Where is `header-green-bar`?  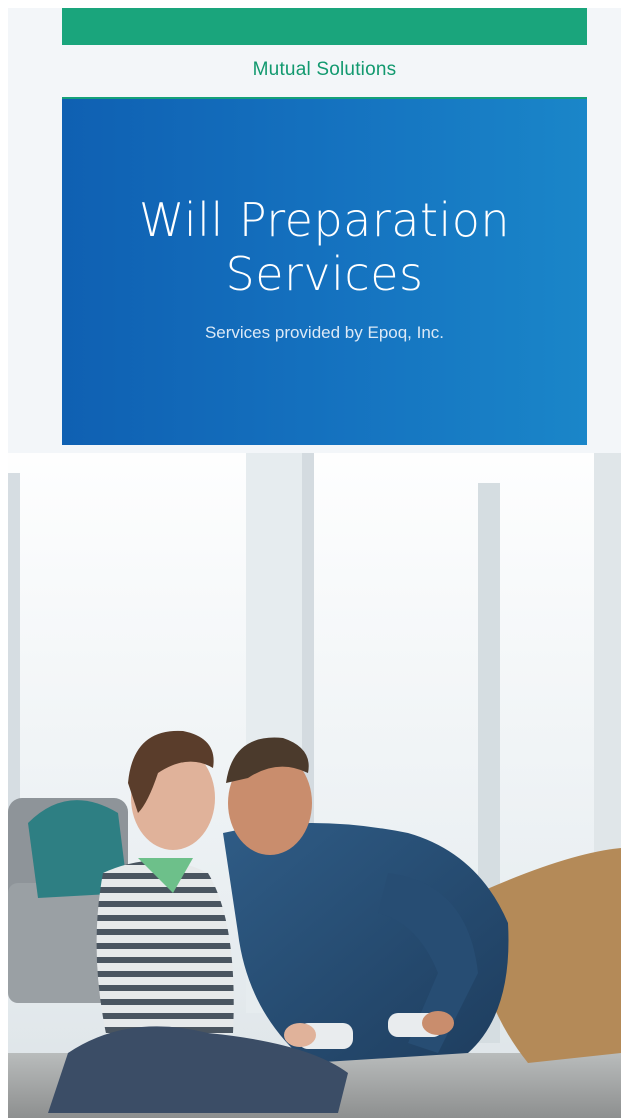 header-green-bar is located at coordinates (324, 26).